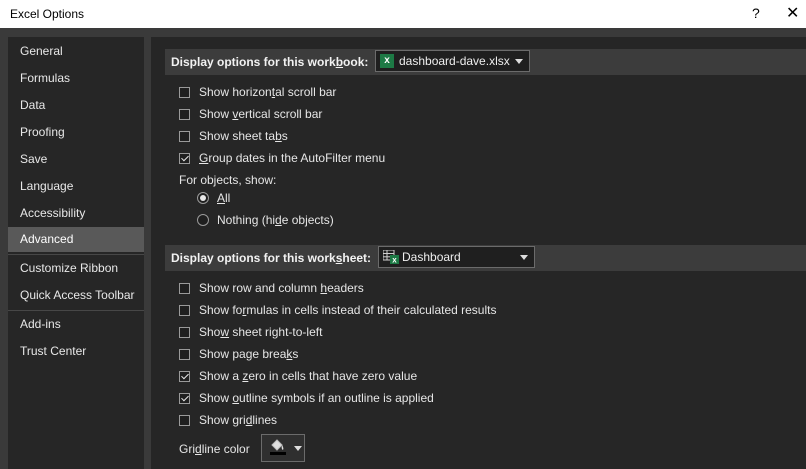 The height and width of the screenshot is (469, 806). Describe the element at coordinates (270, 62) in the screenshot. I see `workbook-section-label: Display options for this workbook:` at that location.